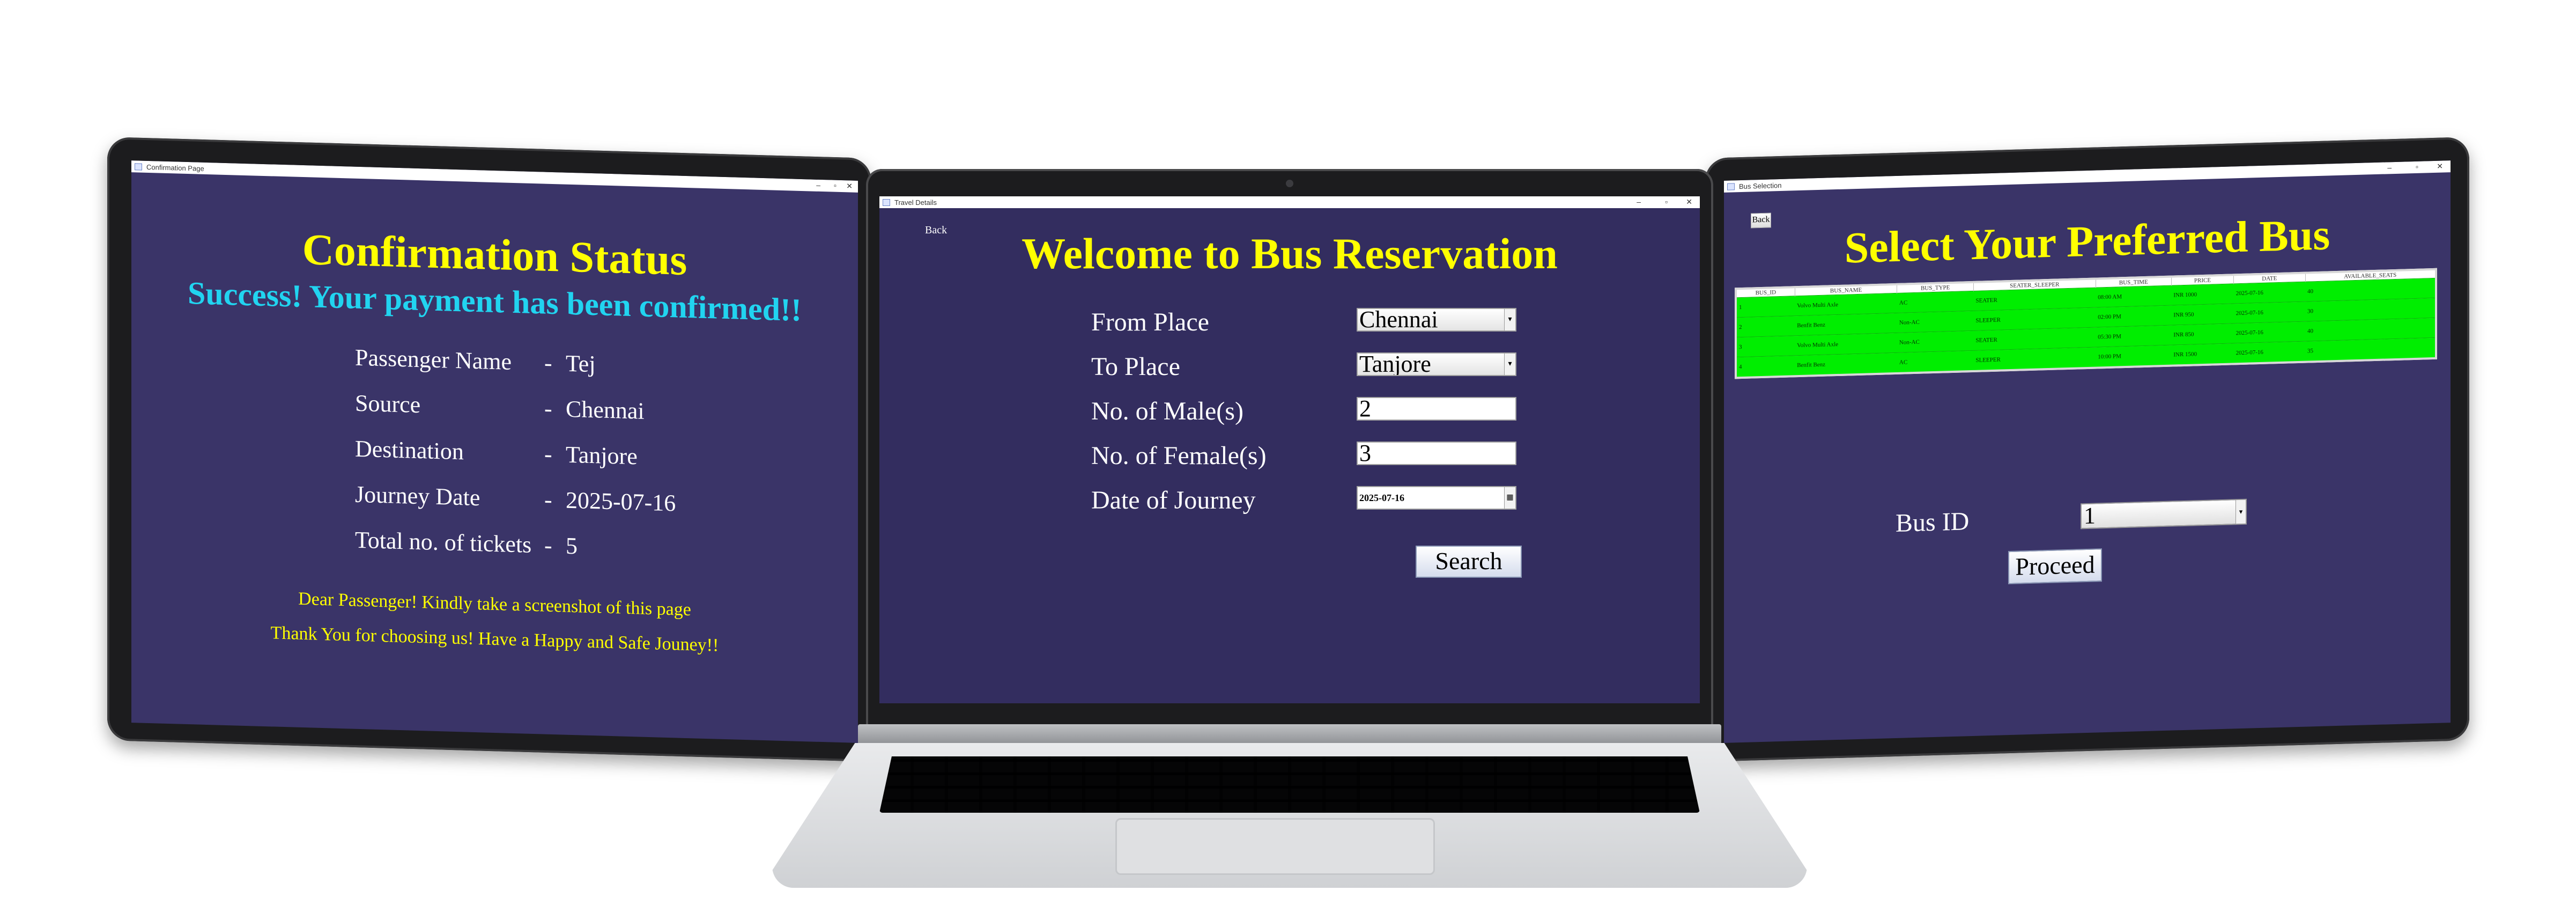 The image size is (2576, 905). I want to click on bus-id-value: 1, so click(2090, 515).